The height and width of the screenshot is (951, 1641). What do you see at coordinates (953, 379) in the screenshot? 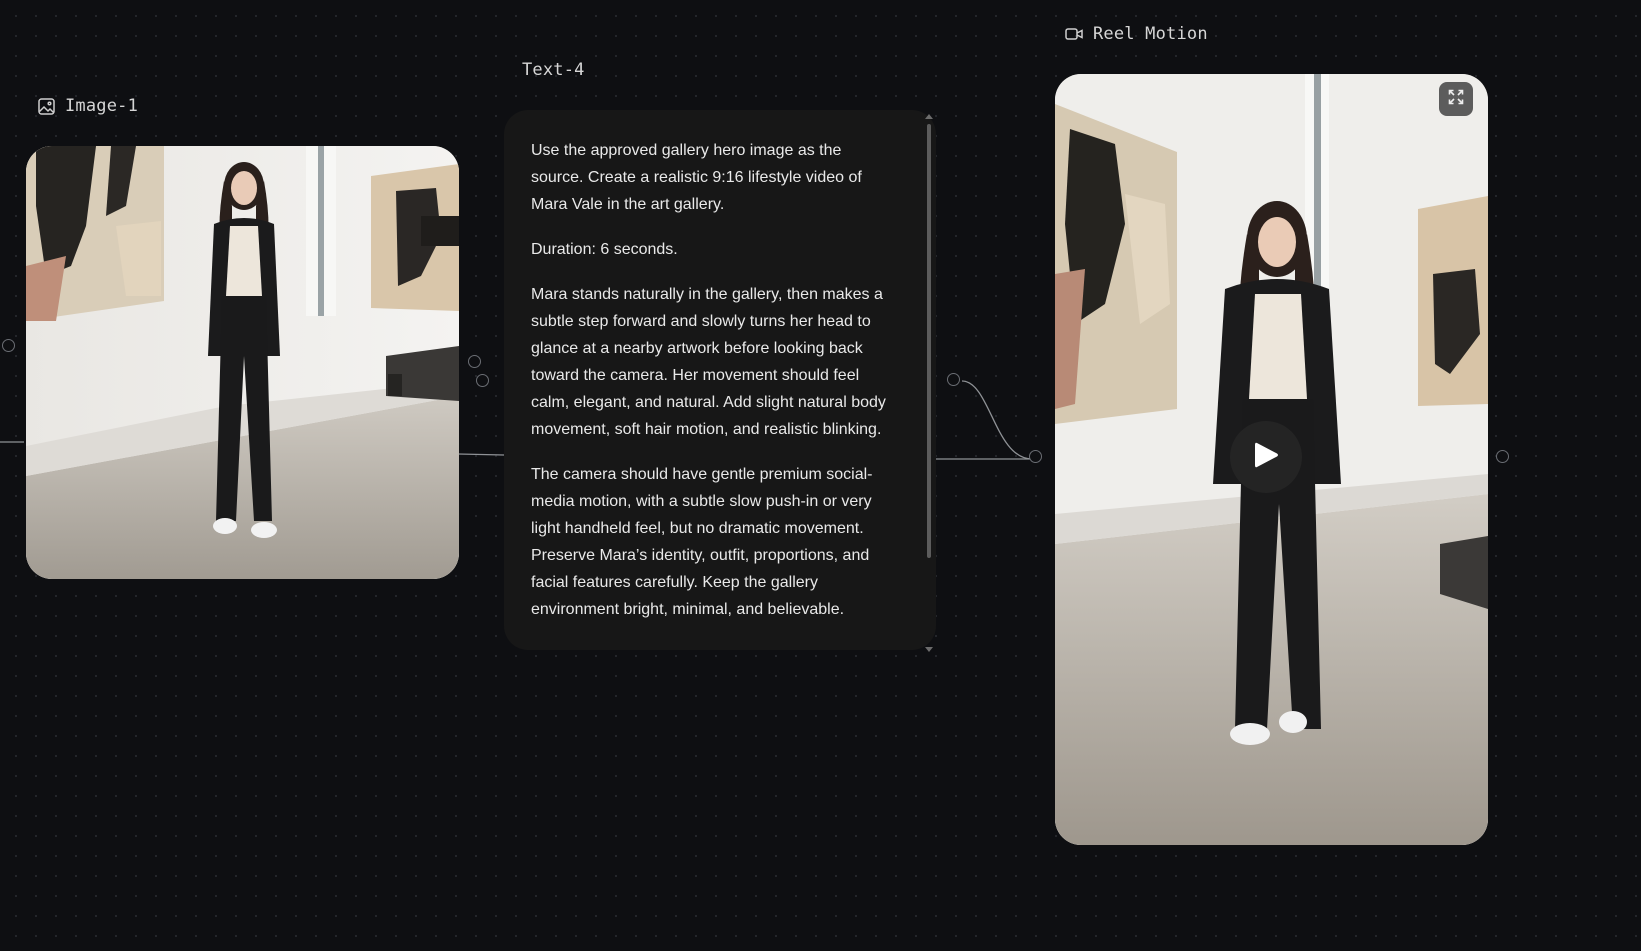
I see `text-output-port` at bounding box center [953, 379].